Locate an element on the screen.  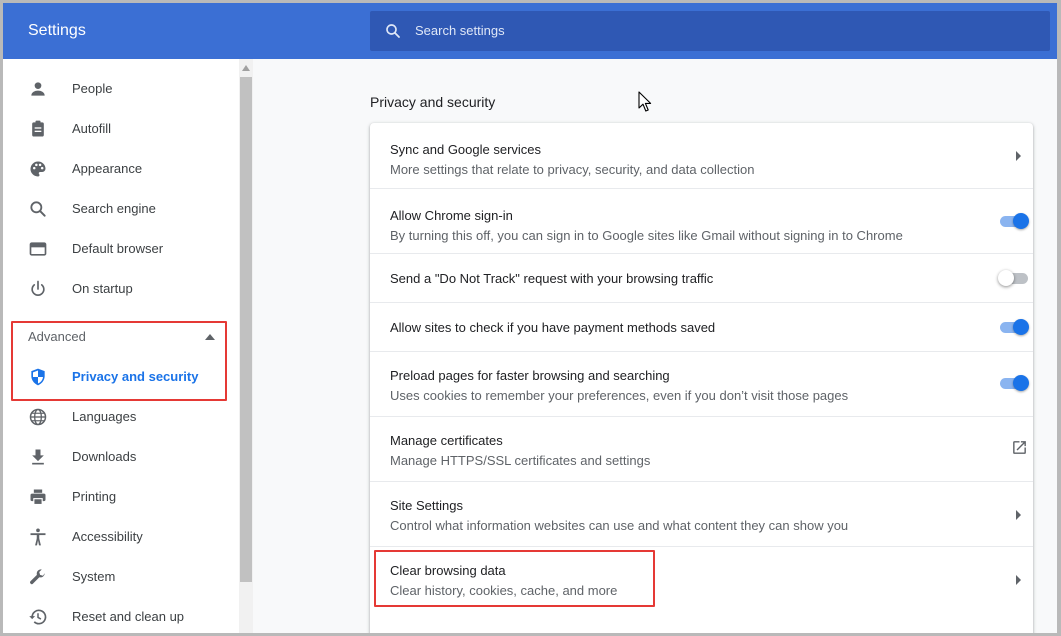
sidebar-item-search-engine: Search engine is located at coordinates (121, 209).